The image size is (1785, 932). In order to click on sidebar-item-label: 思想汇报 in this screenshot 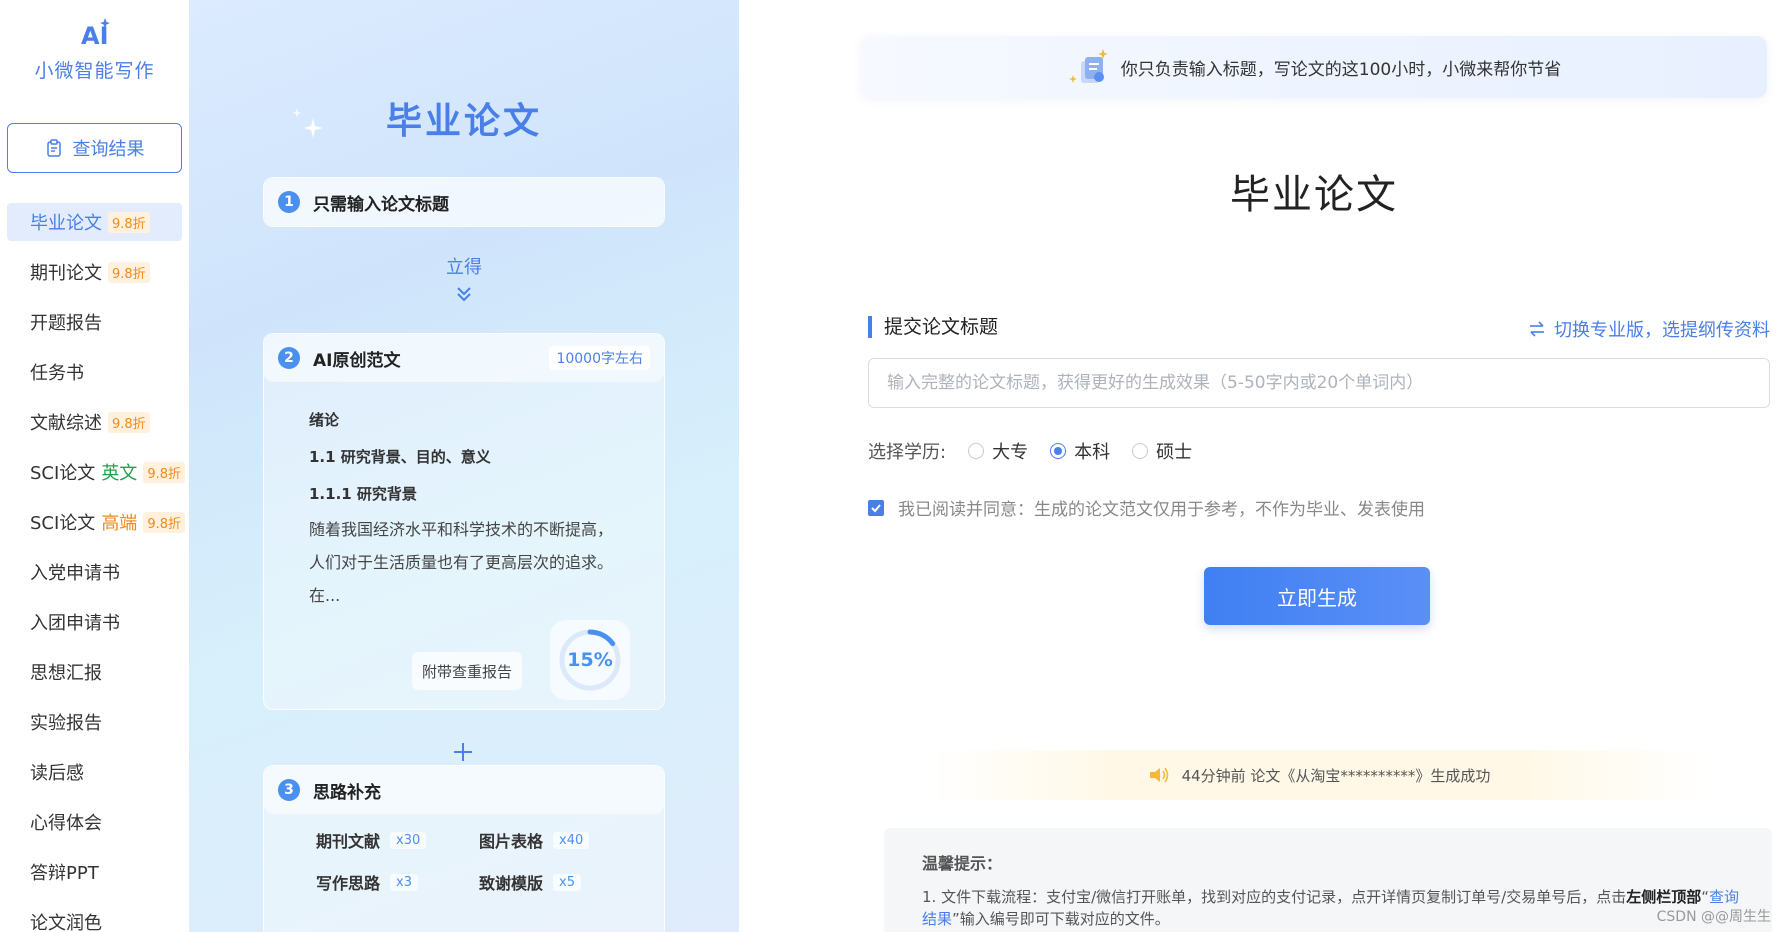, I will do `click(66, 673)`.